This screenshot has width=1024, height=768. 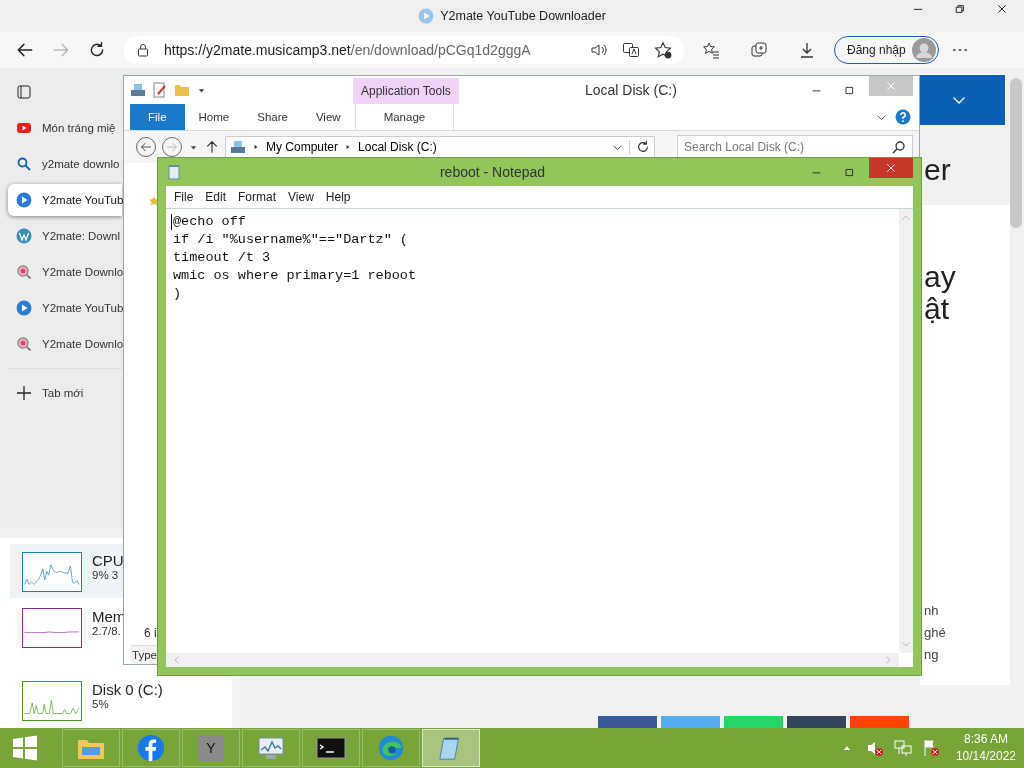 I want to click on tab-actions-icon, so click(x=24, y=92).